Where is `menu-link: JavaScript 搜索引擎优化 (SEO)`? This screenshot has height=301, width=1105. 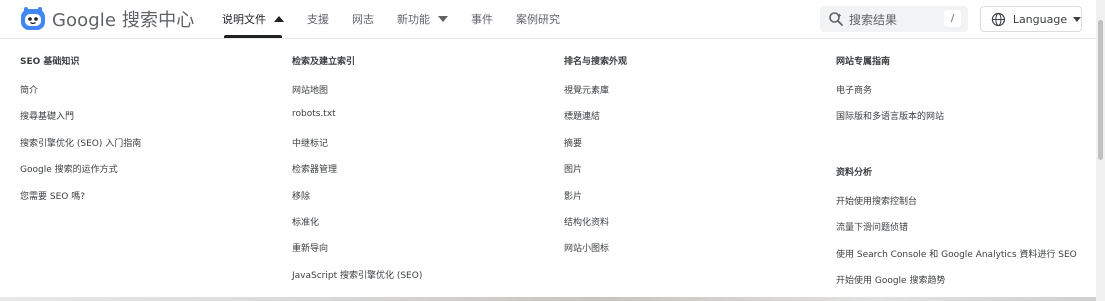 menu-link: JavaScript 搜索引擎优化 (SEO) is located at coordinates (357, 274).